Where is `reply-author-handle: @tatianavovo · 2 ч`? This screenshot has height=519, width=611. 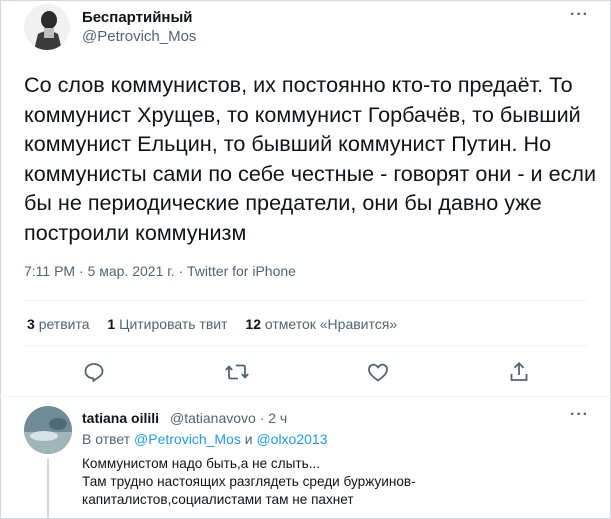
reply-author-handle: @tatianavovo · 2 ч is located at coordinates (228, 418).